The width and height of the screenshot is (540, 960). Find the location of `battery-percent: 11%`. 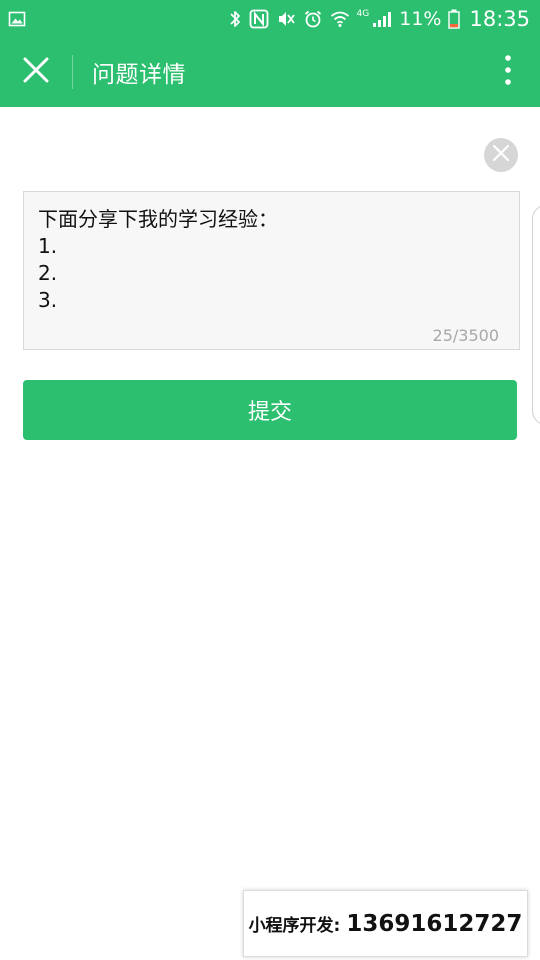

battery-percent: 11% is located at coordinates (420, 18).